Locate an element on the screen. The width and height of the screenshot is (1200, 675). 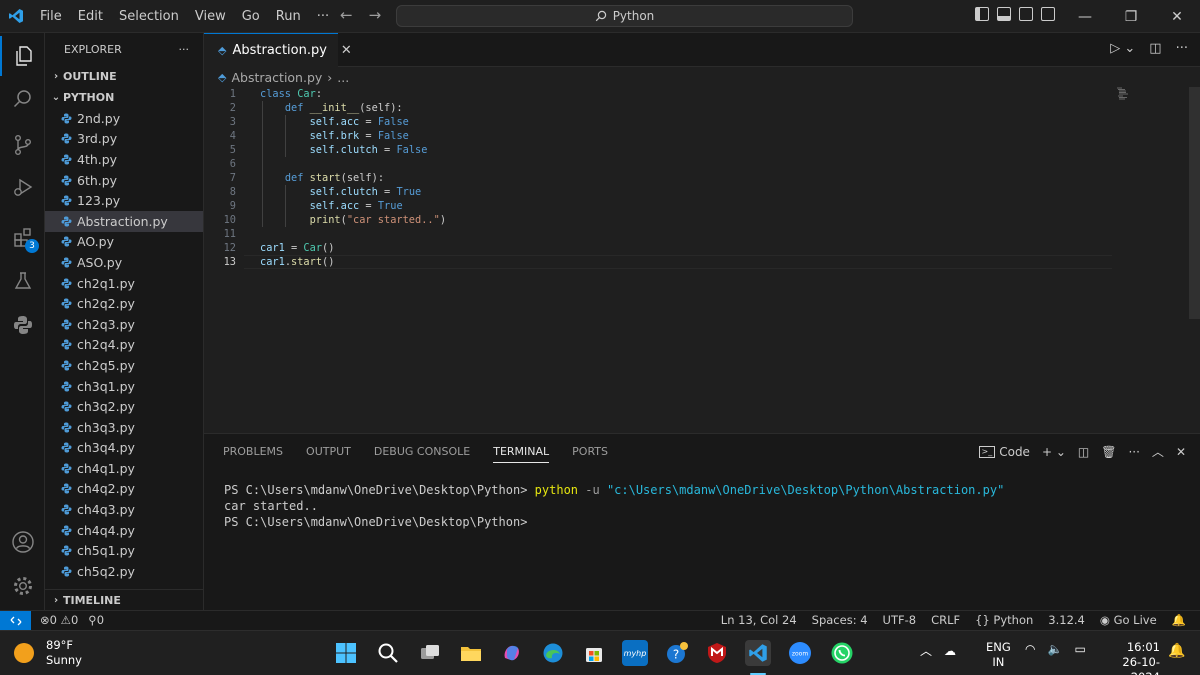
tab-problems: PROBLEMS is located at coordinates (253, 454).